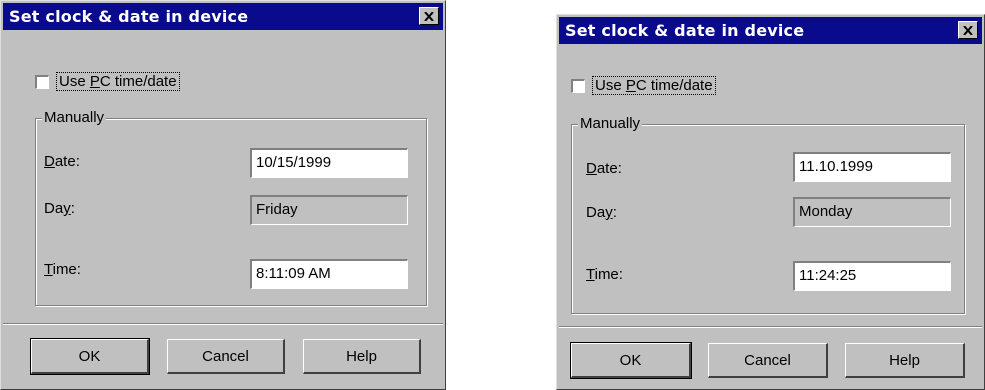  Describe the element at coordinates (872, 212) in the screenshot. I see `day-field: Monday` at that location.